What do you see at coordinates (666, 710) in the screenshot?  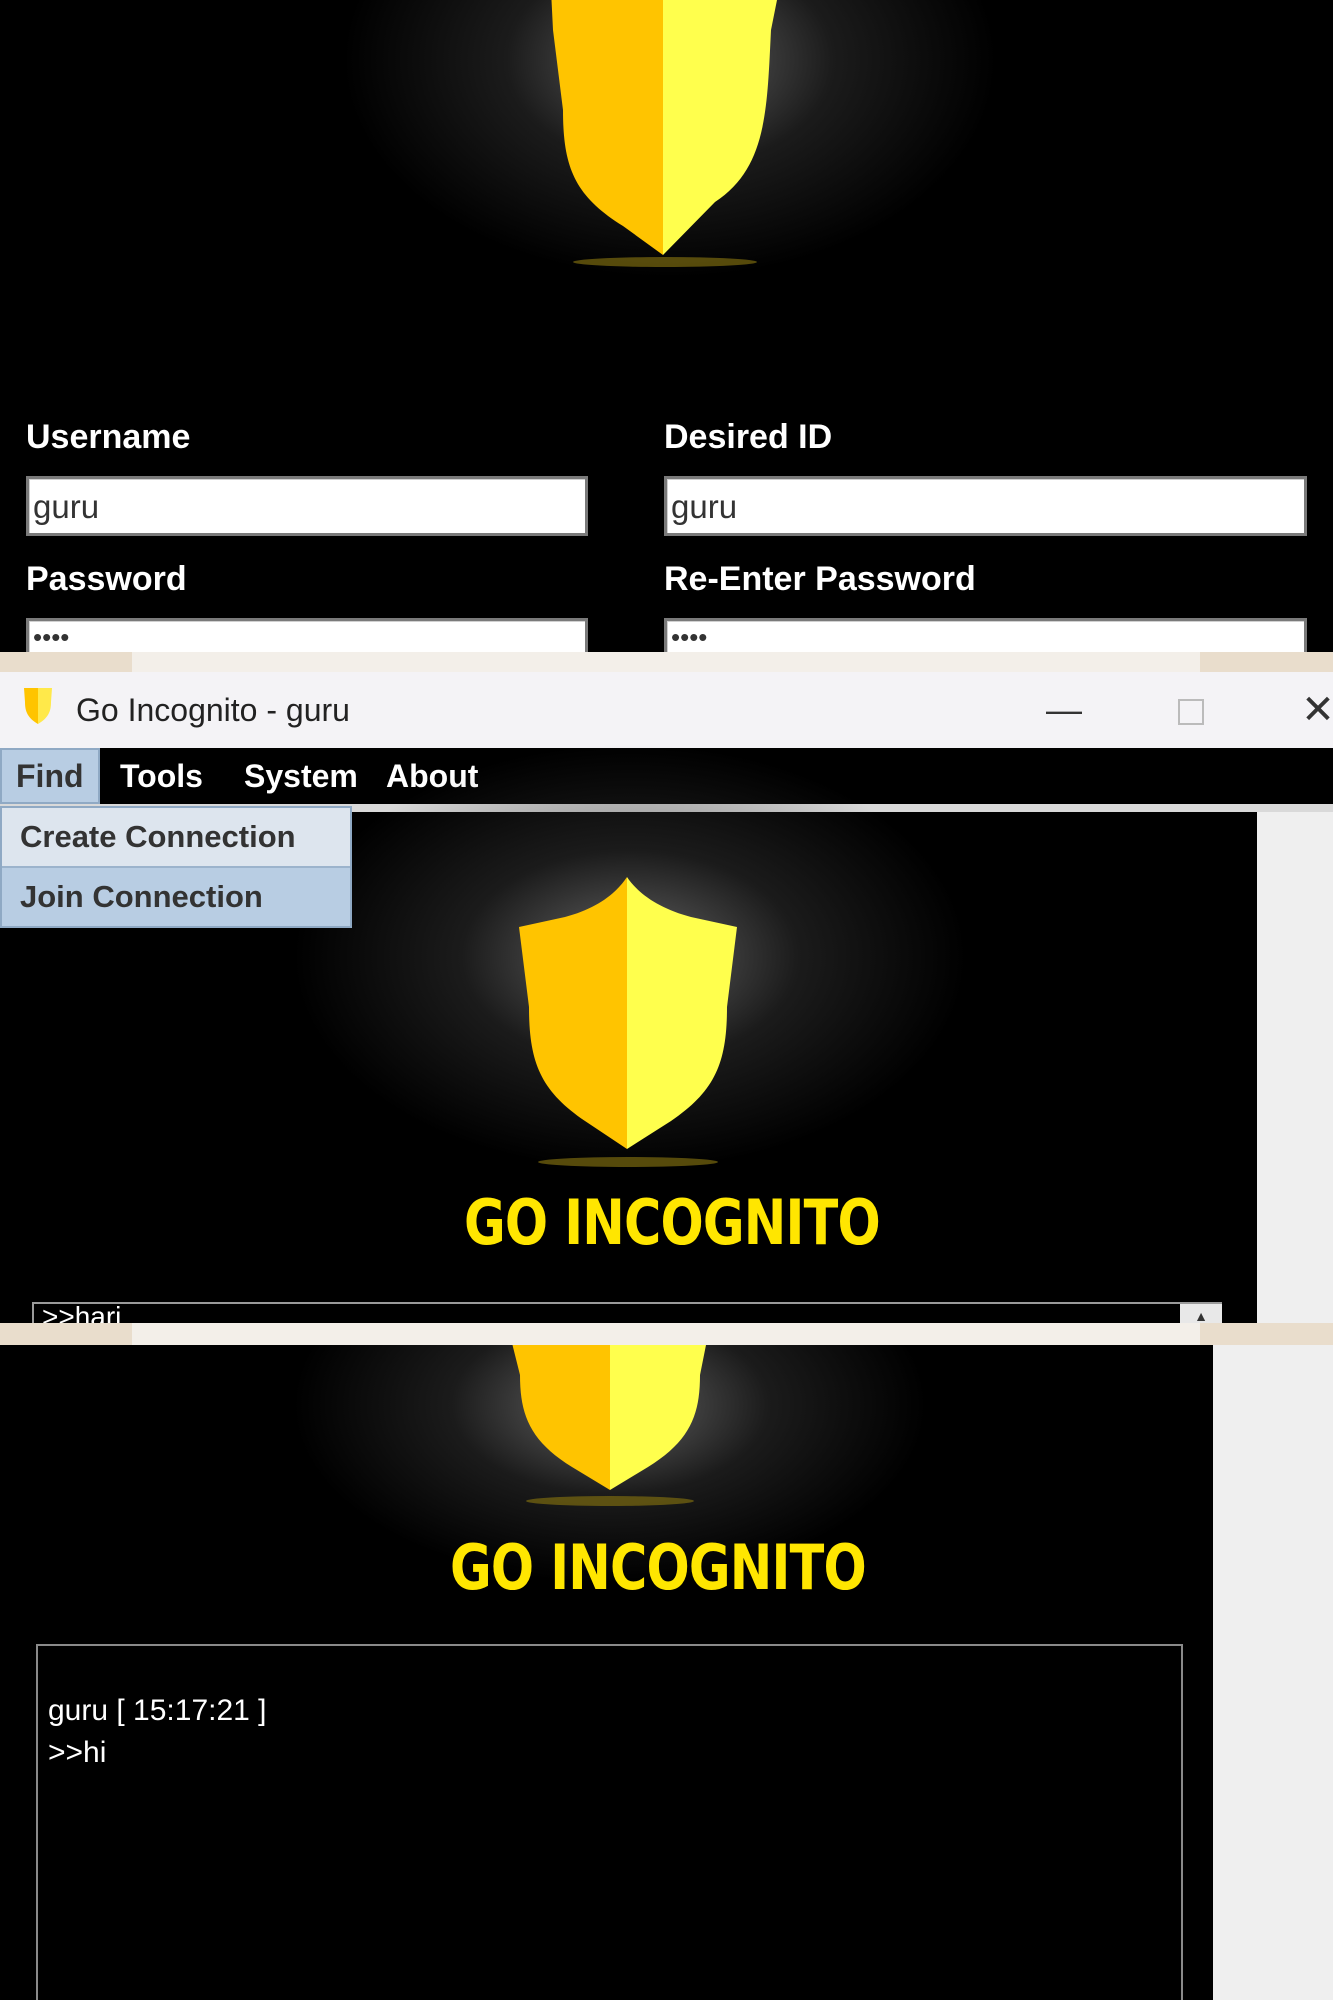 I see `title-bar: Go Incognito - guru — ✕` at bounding box center [666, 710].